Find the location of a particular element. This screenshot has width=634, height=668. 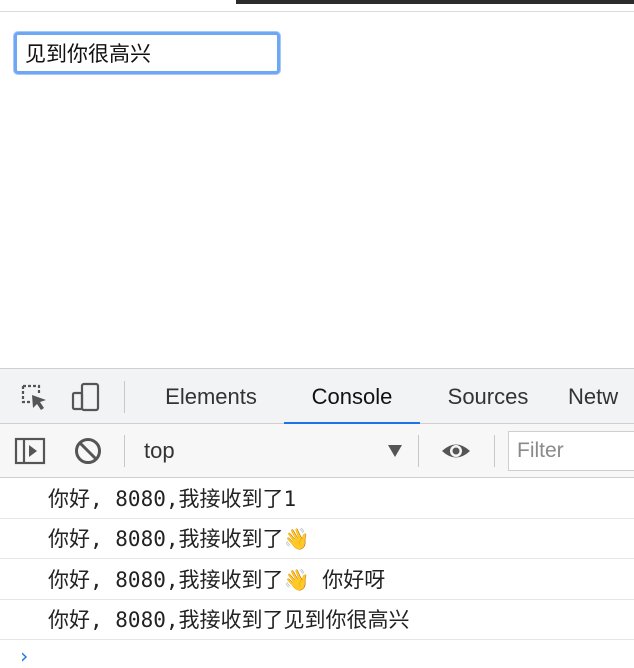

log-message: 你好, 8080,我接收到了见到你很高兴 is located at coordinates (317, 620).